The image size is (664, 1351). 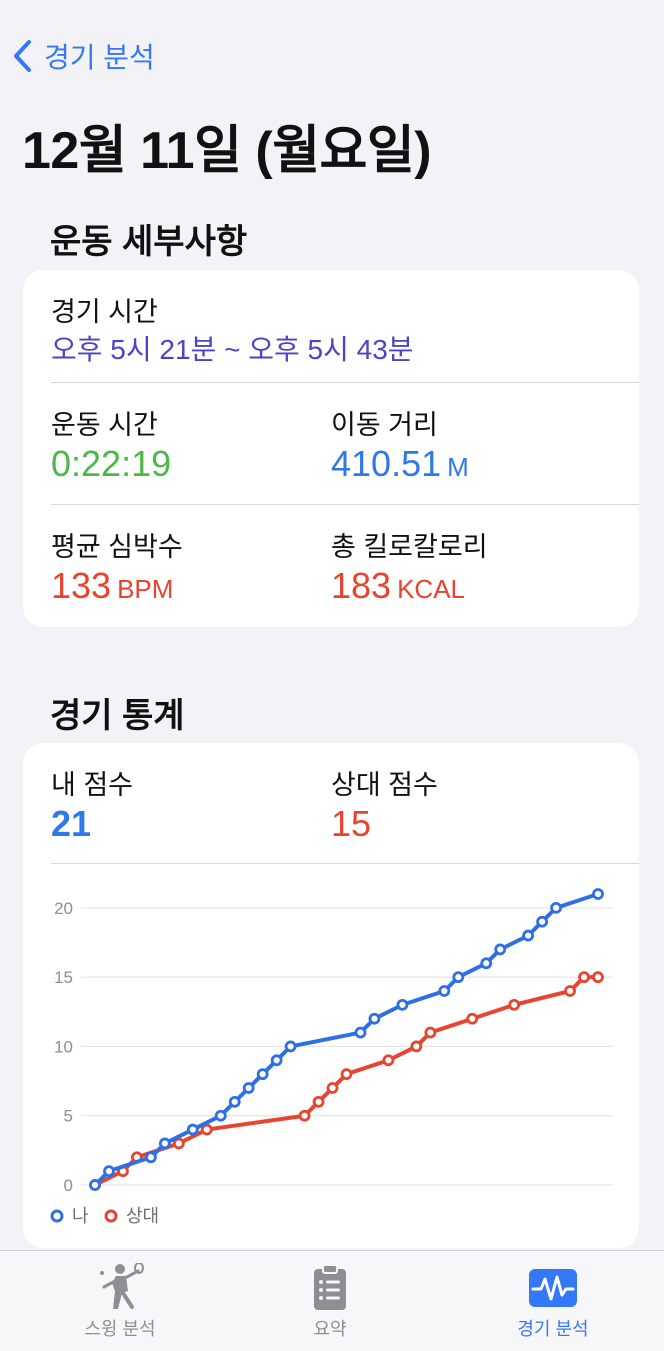 I want to click on legend-label: 상대, so click(x=142, y=1216).